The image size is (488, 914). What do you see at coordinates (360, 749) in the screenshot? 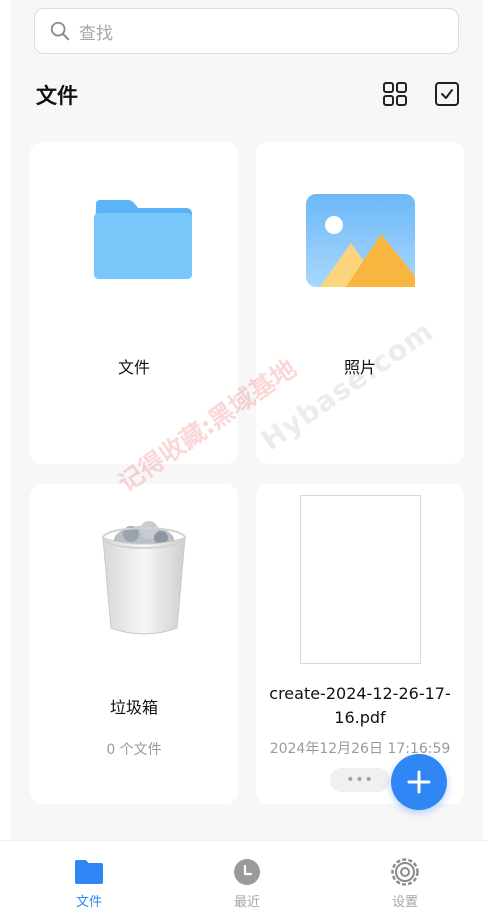
I see `file-date: 2024年12月26日 17:16:59` at bounding box center [360, 749].